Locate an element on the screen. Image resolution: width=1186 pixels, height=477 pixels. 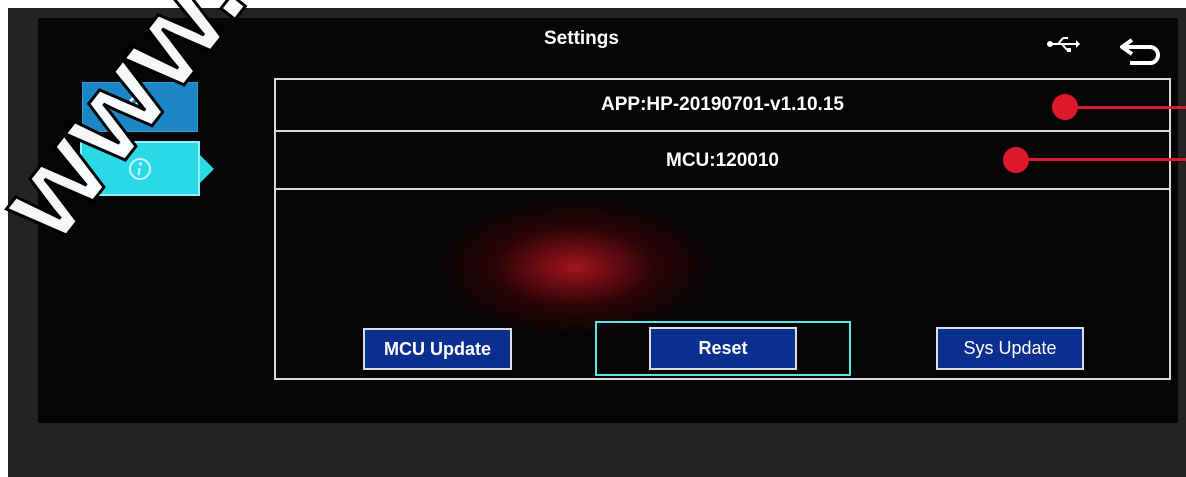
back-arrow-icon is located at coordinates (1142, 51).